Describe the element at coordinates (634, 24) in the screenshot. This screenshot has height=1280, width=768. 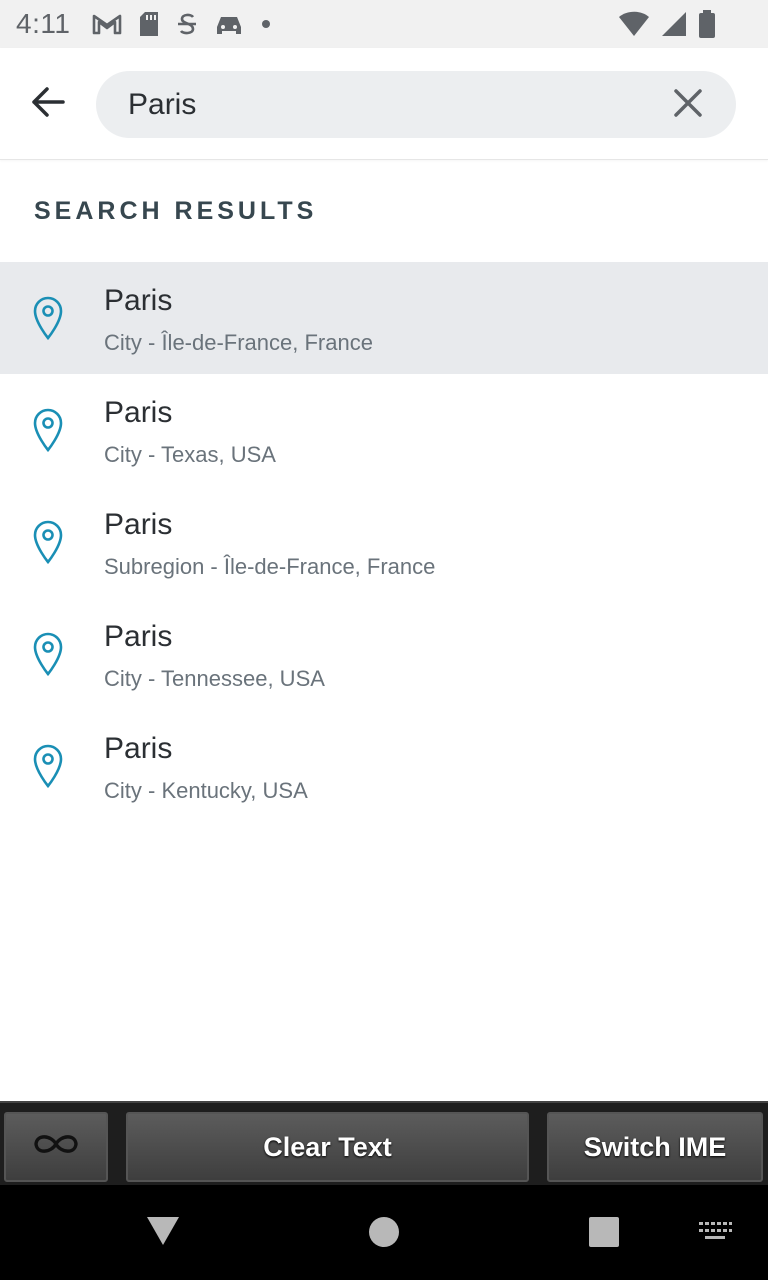
I see `wifi-icon` at that location.